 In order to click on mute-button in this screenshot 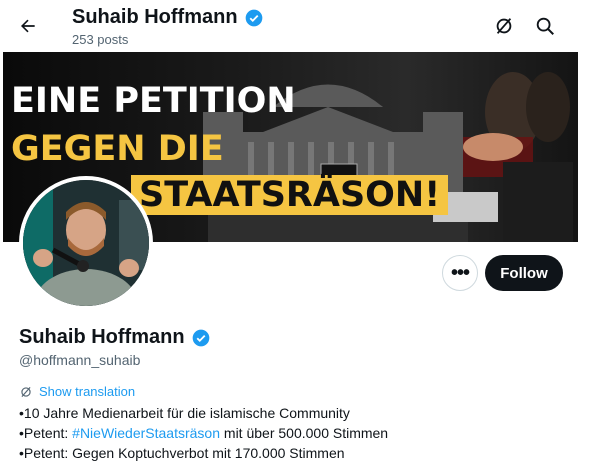, I will do `click(504, 26)`.